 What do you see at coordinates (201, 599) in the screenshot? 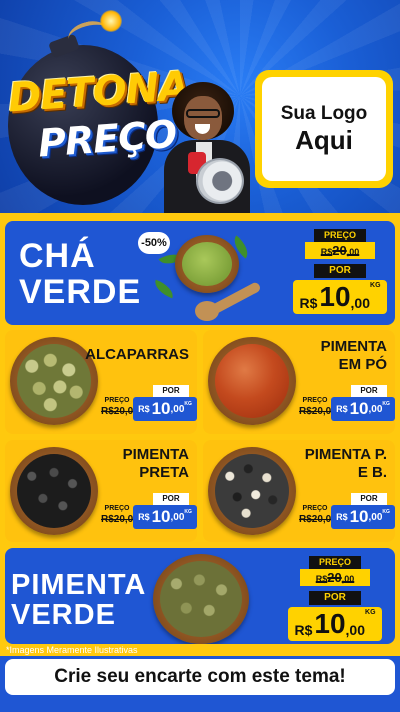
I see `product-image-pimenta-verde` at bounding box center [201, 599].